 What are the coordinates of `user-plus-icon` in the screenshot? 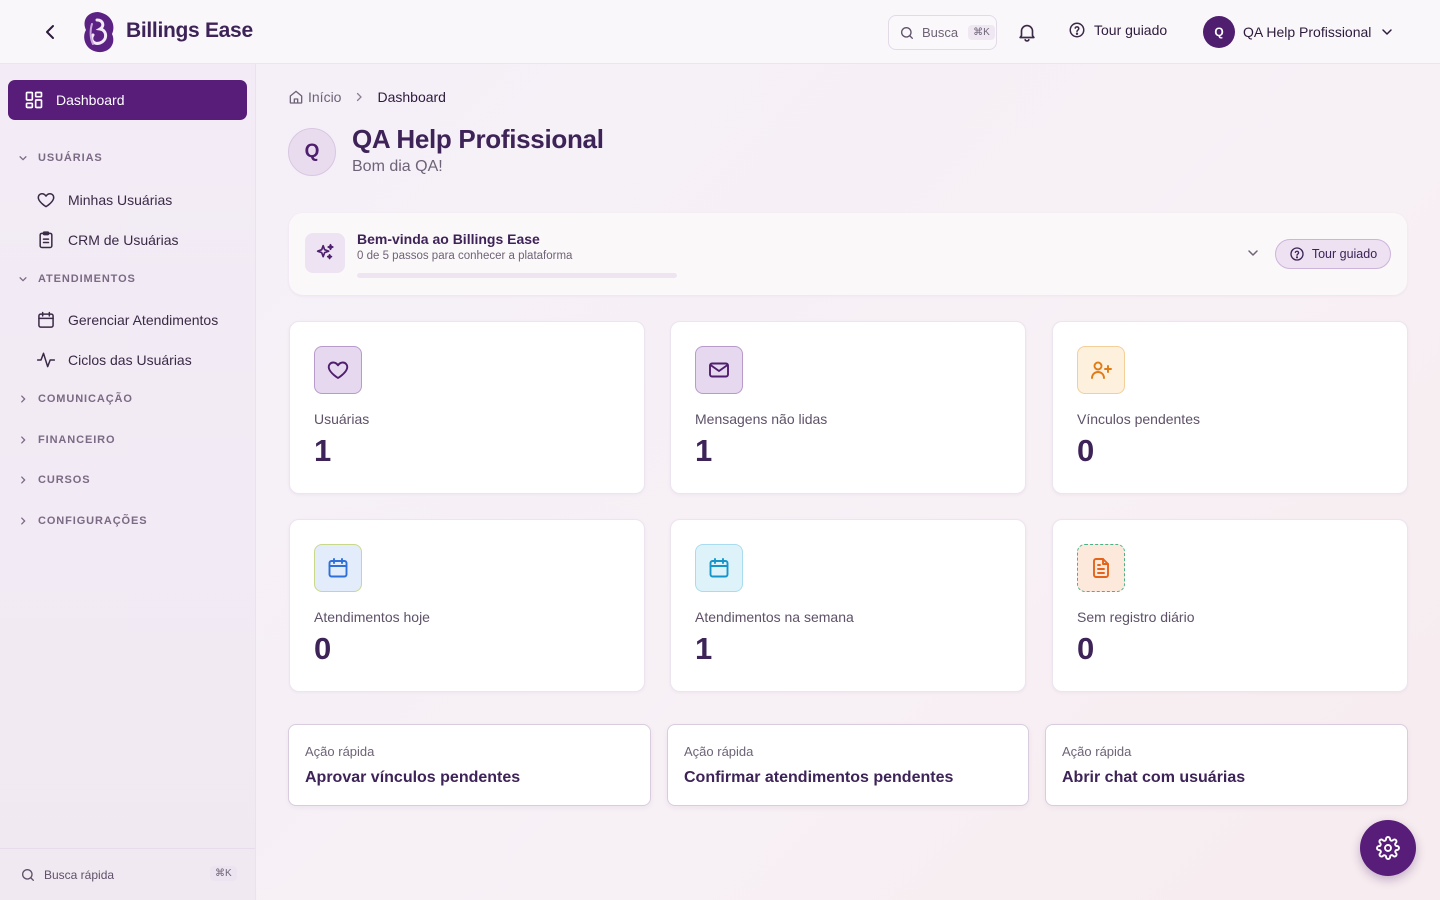 It's located at (1101, 370).